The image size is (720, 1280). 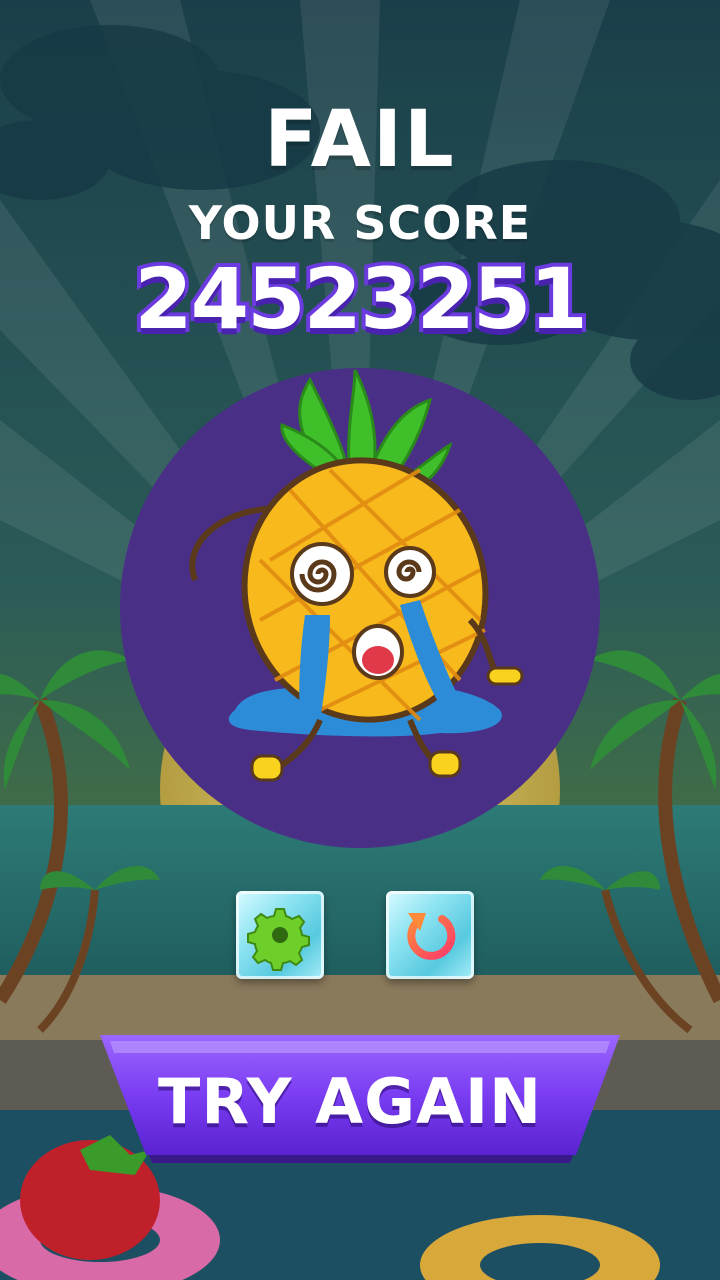 I want to click on restart-icon, so click(x=431, y=936).